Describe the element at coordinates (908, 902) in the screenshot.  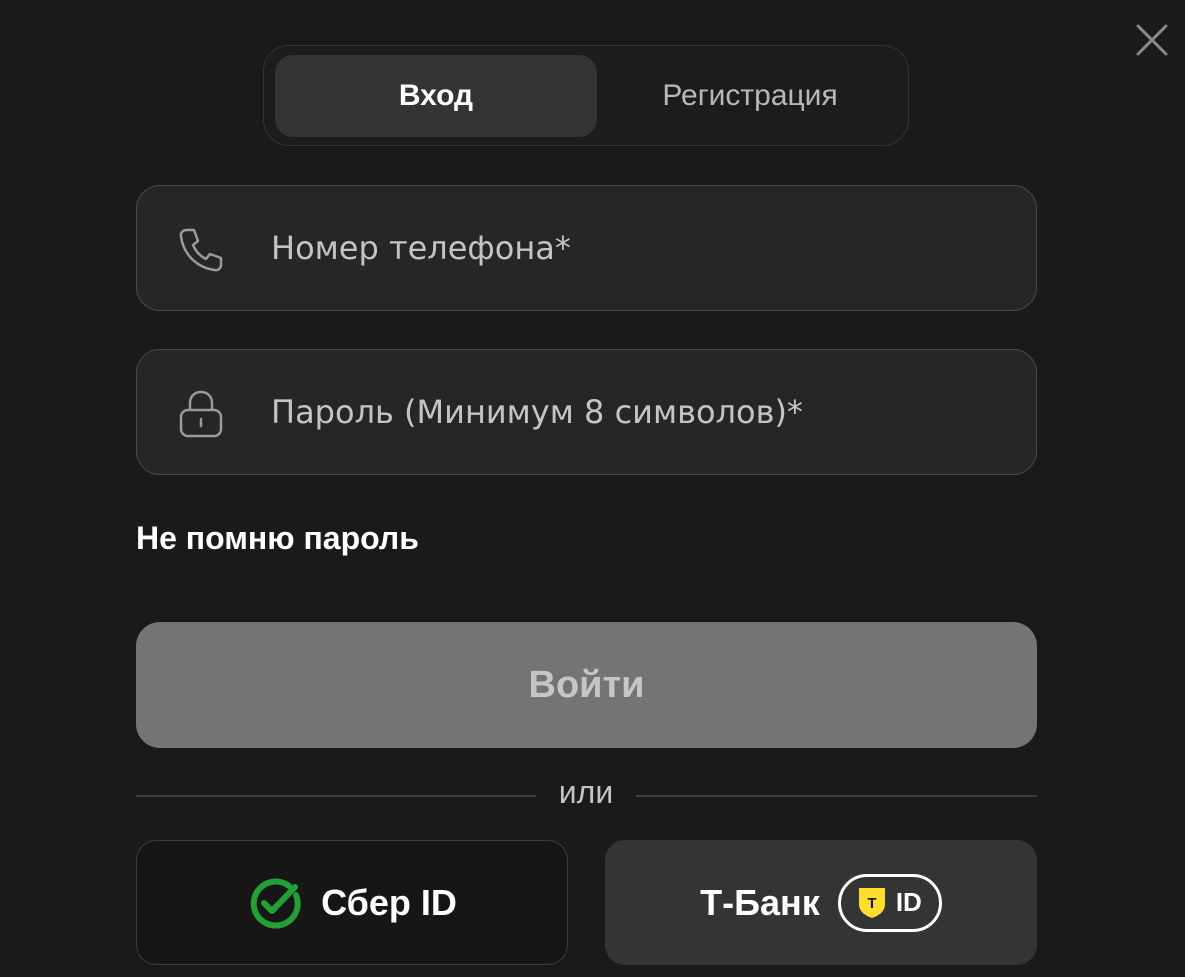
I see `tbank-badge-id-text: ID` at that location.